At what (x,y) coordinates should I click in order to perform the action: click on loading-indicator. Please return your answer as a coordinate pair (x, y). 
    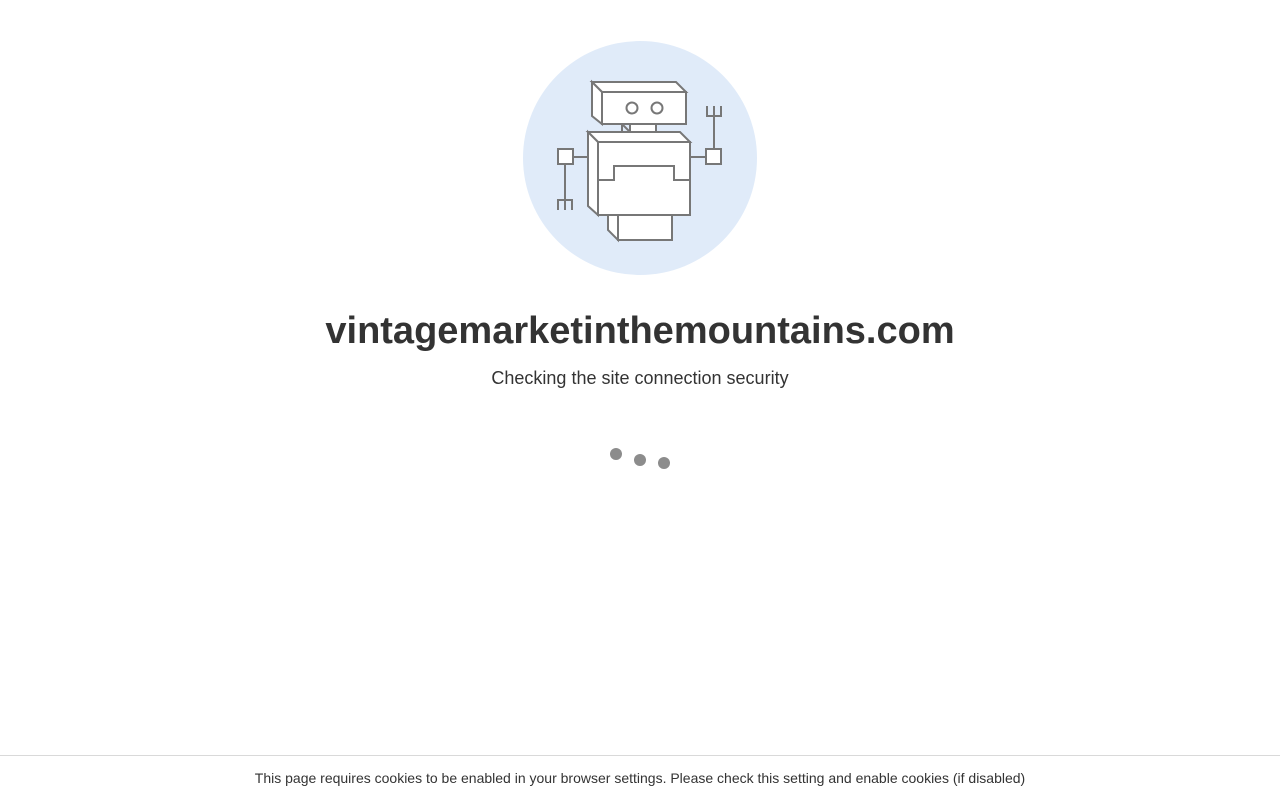
    Looking at the image, I should click on (640, 460).